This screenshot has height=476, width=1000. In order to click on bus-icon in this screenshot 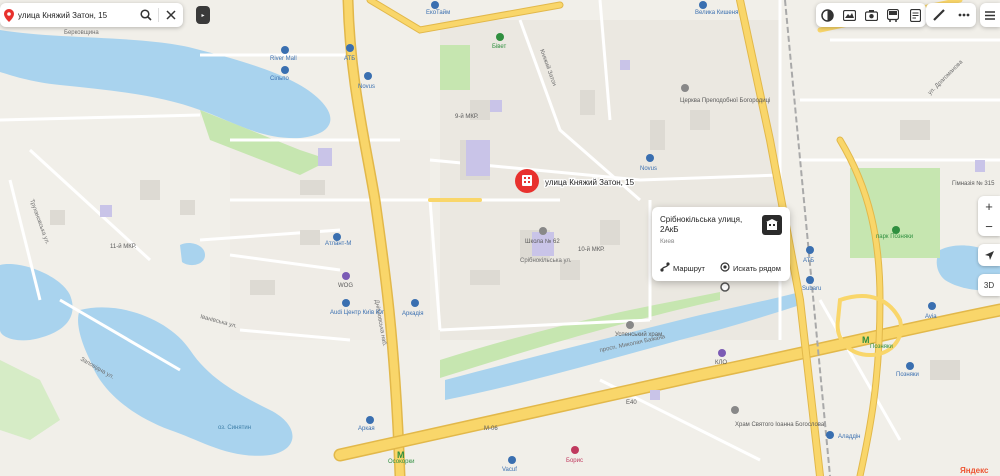, I will do `click(893, 15)`.